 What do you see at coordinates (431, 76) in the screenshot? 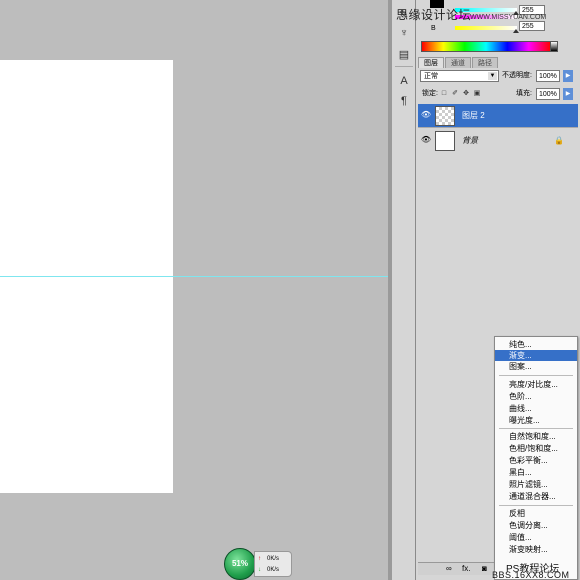
I see `blend-mode-value: 正常` at bounding box center [431, 76].